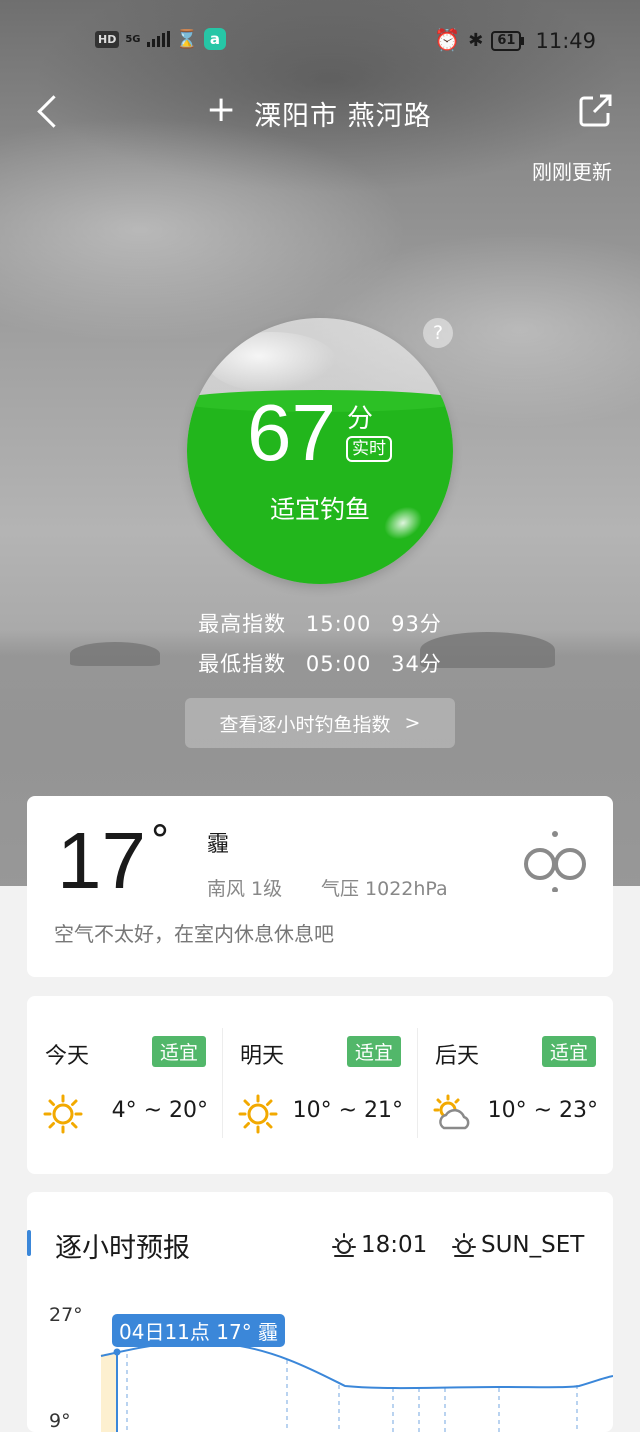  I want to click on hourly-index-button: 查看逐小时钓鱼指数 >, so click(320, 723).